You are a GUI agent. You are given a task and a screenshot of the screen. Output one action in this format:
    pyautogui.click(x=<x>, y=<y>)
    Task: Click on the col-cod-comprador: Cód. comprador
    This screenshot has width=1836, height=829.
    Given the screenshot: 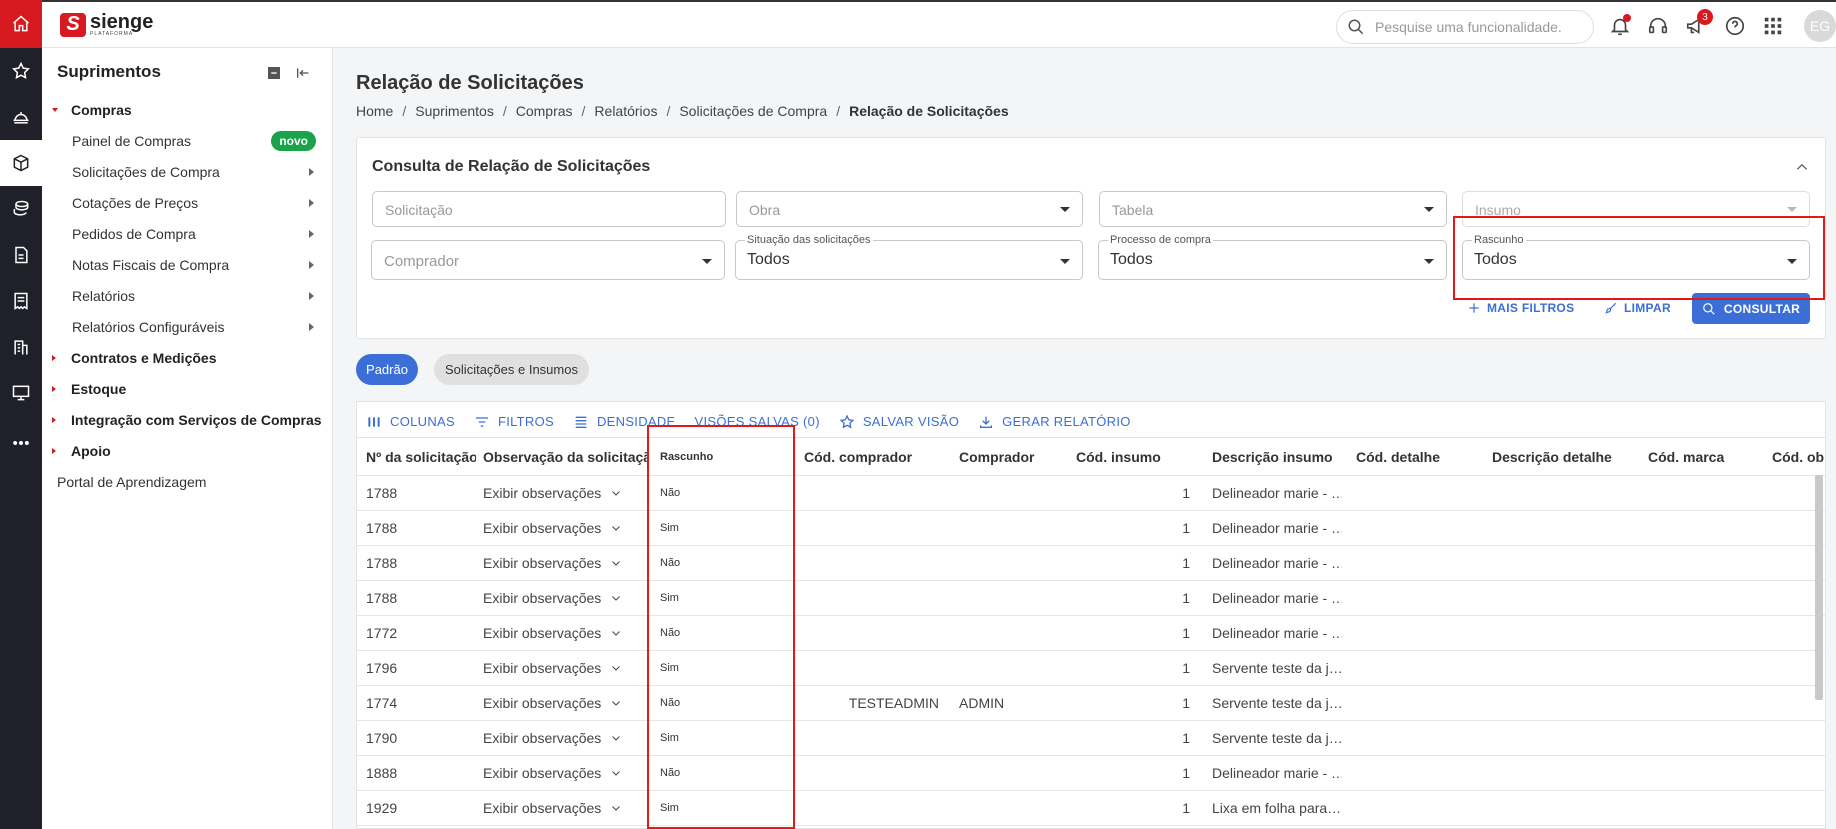 What is the action you would take?
    pyautogui.click(x=864, y=456)
    